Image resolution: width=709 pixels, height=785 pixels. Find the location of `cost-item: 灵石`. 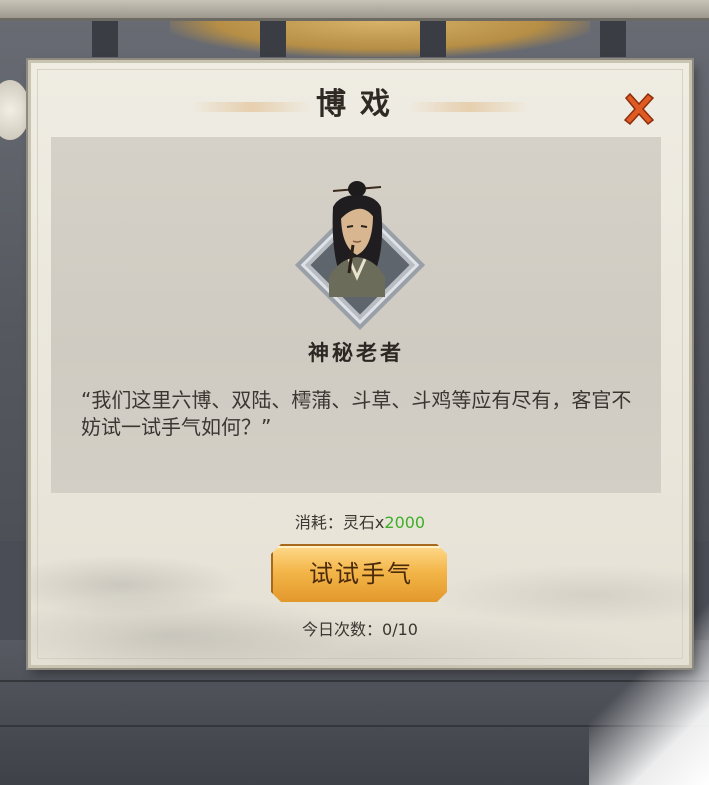

cost-item: 灵石 is located at coordinates (358, 522).